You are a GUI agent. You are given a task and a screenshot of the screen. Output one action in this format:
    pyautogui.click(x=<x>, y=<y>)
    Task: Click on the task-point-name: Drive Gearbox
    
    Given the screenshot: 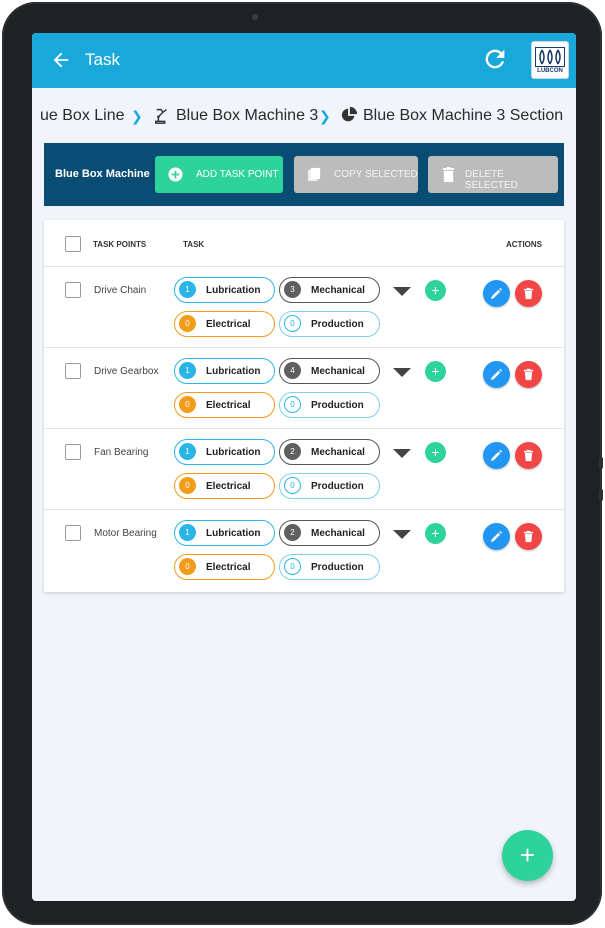 What is the action you would take?
    pyautogui.click(x=126, y=371)
    